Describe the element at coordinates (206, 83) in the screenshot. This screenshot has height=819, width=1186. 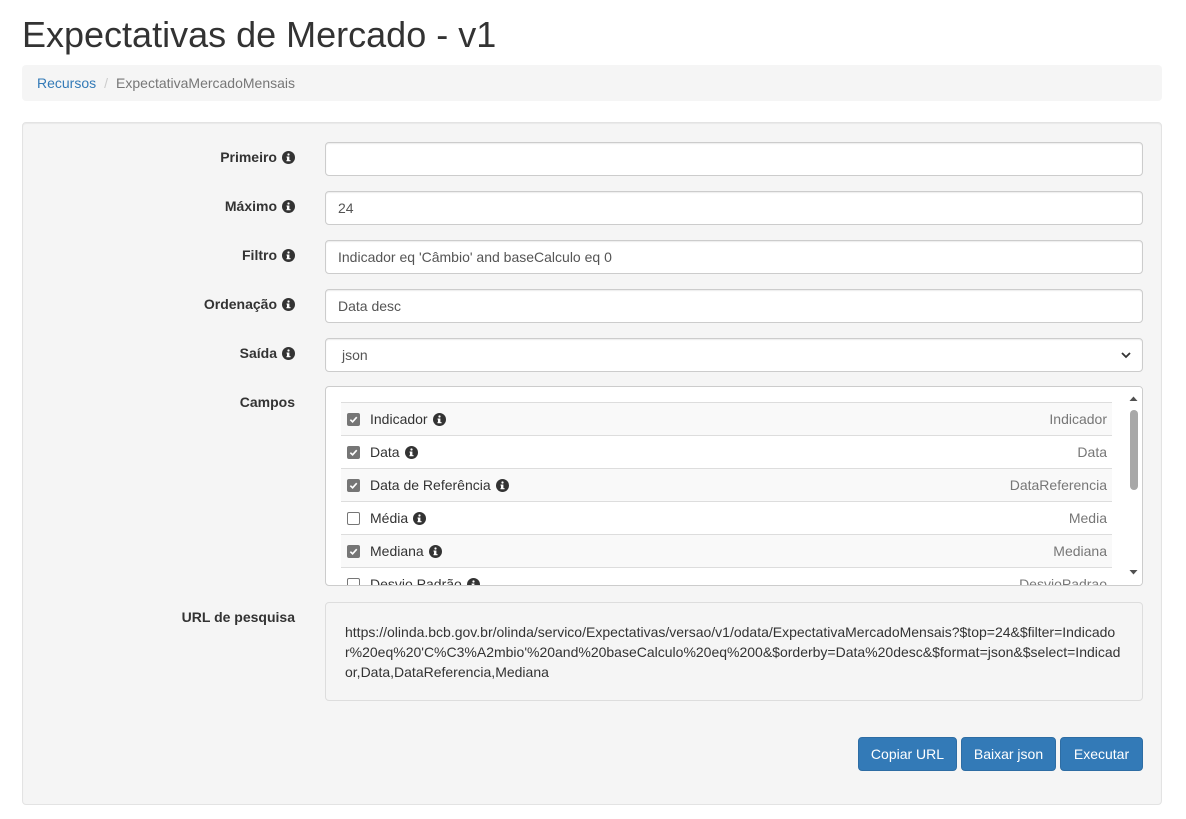
I see `breadcrumb-current: ExpectativaMercadoMensais` at that location.